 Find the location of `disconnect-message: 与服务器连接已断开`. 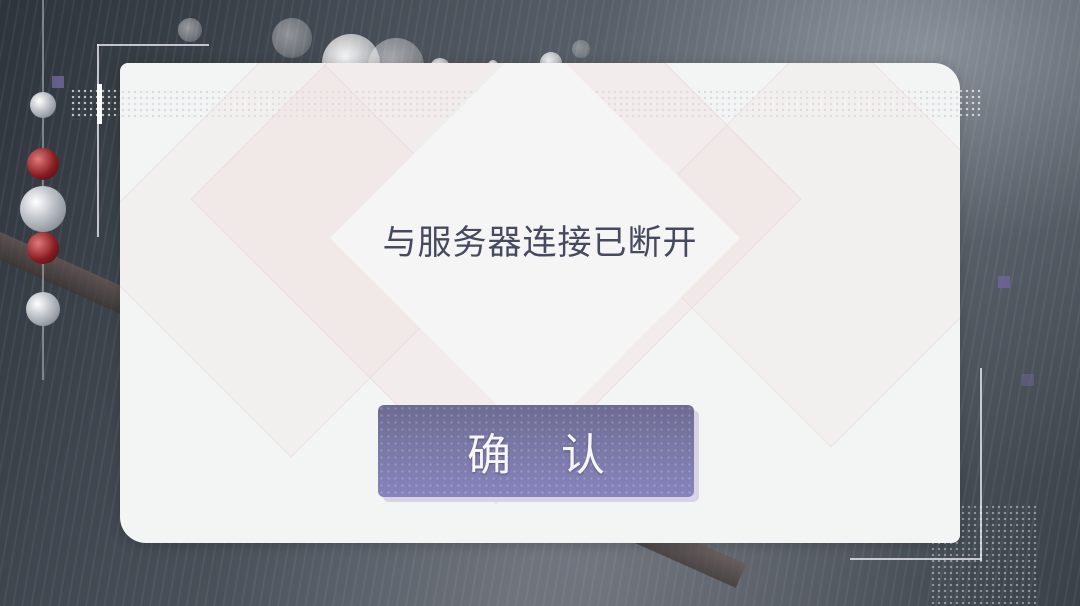

disconnect-message: 与服务器连接已断开 is located at coordinates (540, 243).